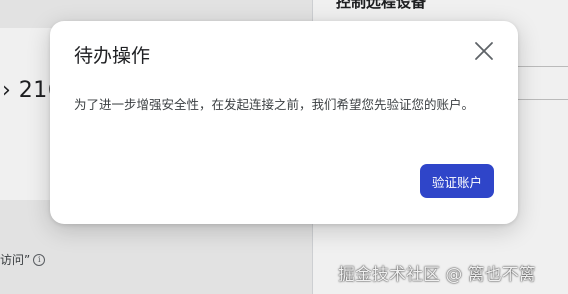  What do you see at coordinates (112, 56) in the screenshot?
I see `dialog-title: 待办操作` at bounding box center [112, 56].